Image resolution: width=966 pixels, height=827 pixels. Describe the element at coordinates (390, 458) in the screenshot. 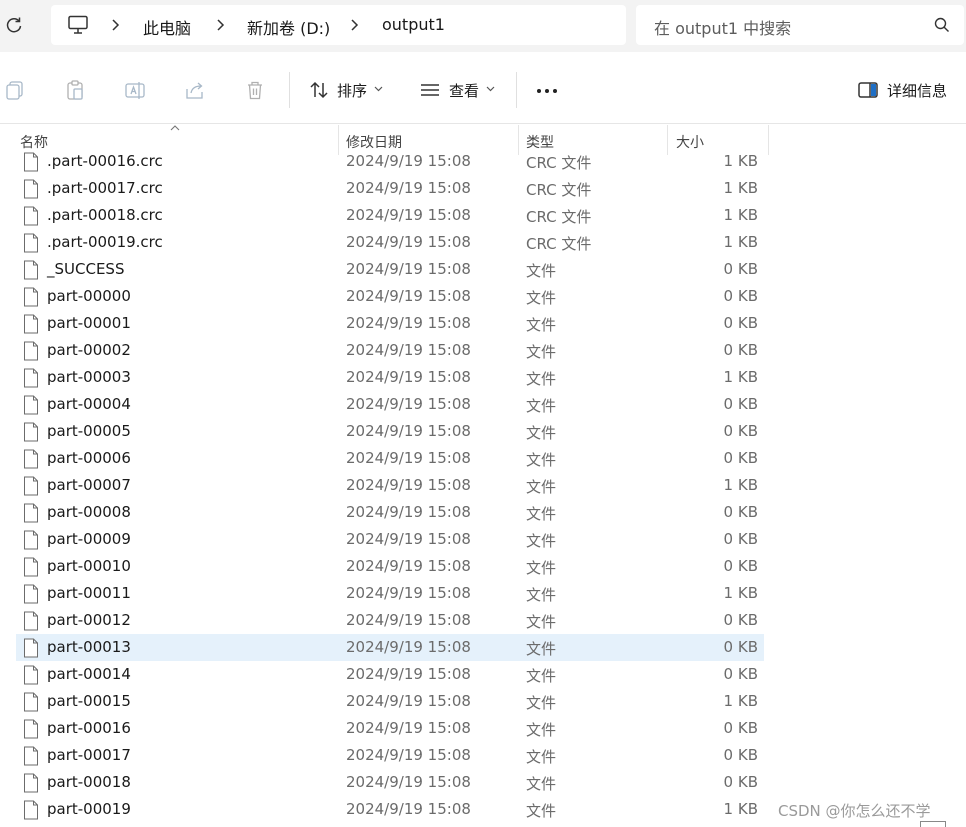

I see `file-row: part-00006 2024/9/19 15:08 文件 0 KB` at that location.